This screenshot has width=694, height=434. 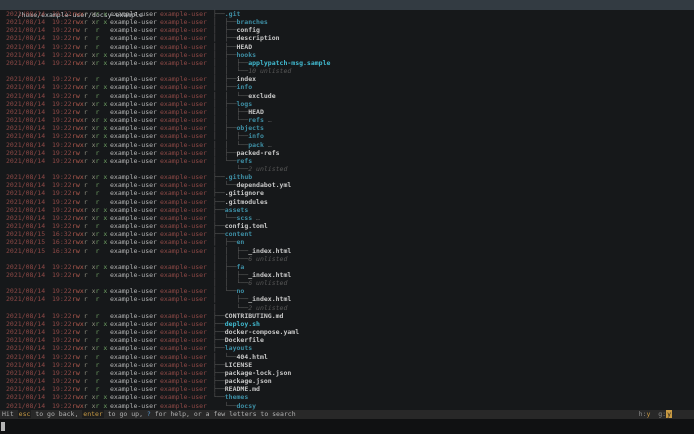 What do you see at coordinates (258, 38) in the screenshot?
I see `file-name: description` at bounding box center [258, 38].